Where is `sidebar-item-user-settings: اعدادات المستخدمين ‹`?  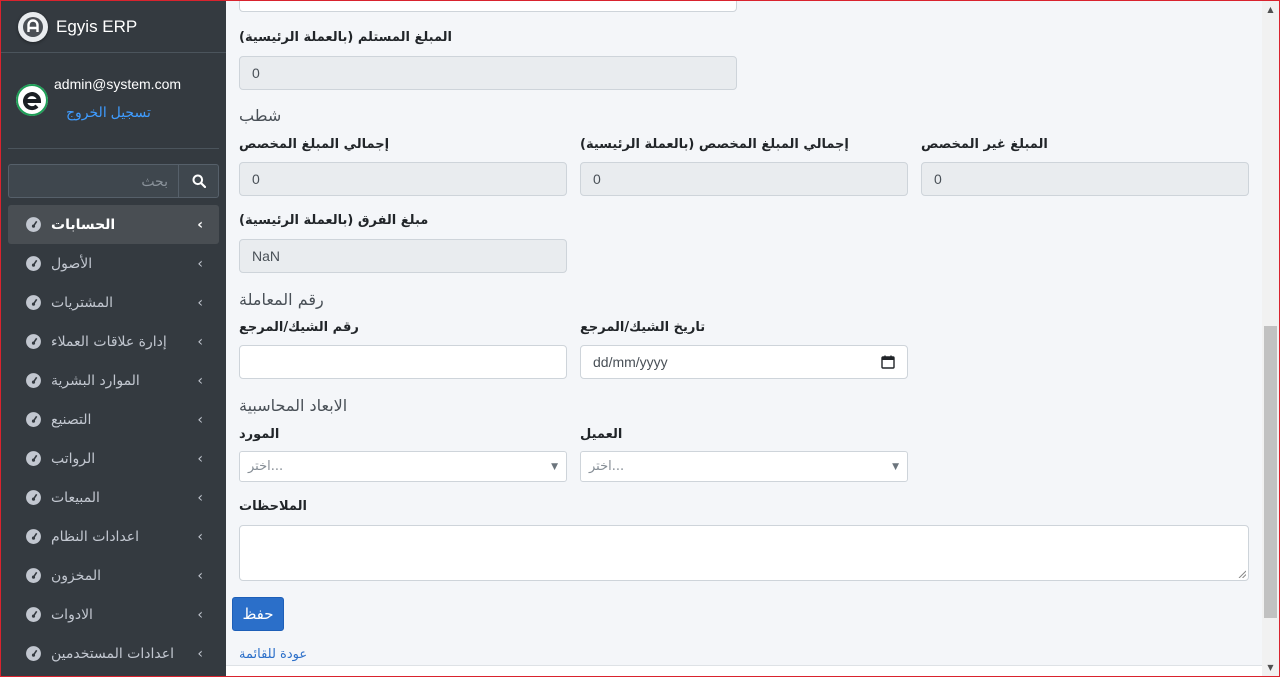
sidebar-item-user-settings: اعدادات المستخدمين ‹ is located at coordinates (113, 653).